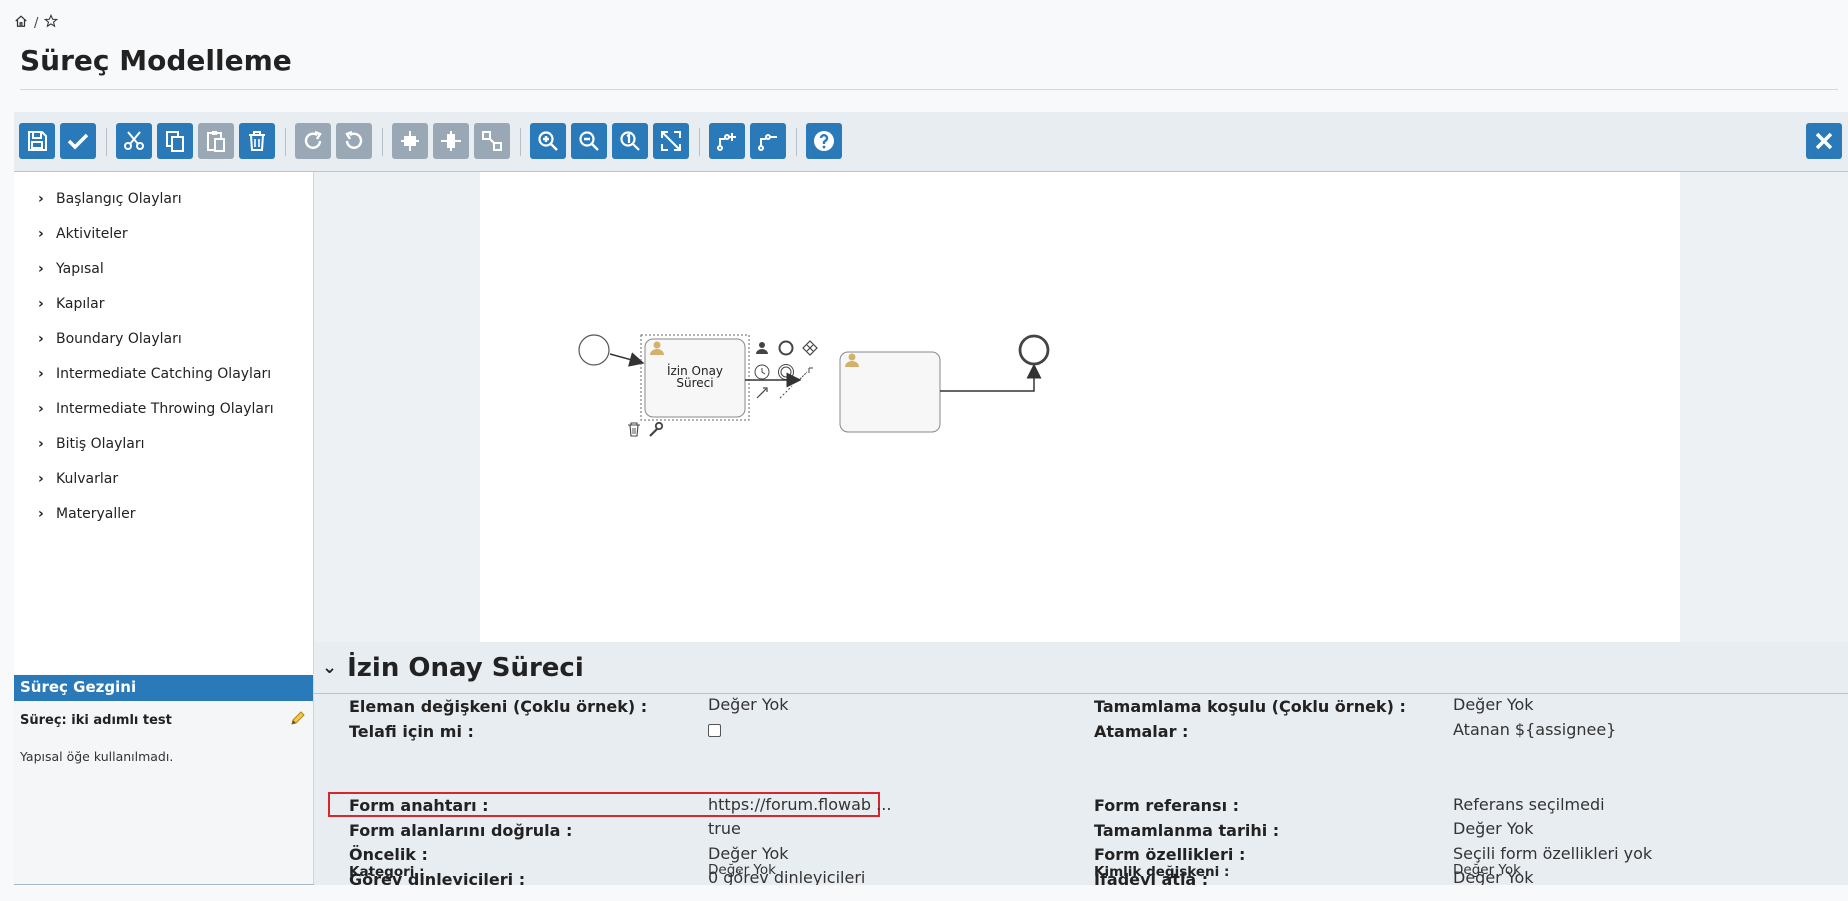 The image size is (1848, 901). I want to click on zoom-out-button, so click(589, 141).